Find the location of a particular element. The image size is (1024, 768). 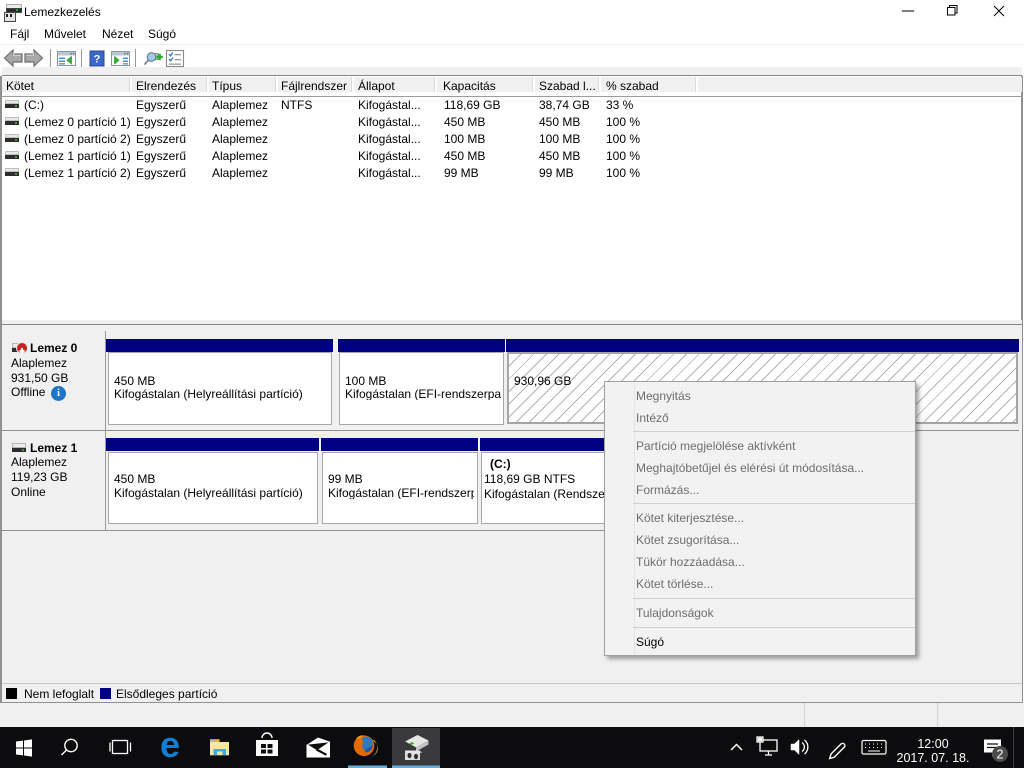

svg-text: 12:00 is located at coordinates (932, 744).